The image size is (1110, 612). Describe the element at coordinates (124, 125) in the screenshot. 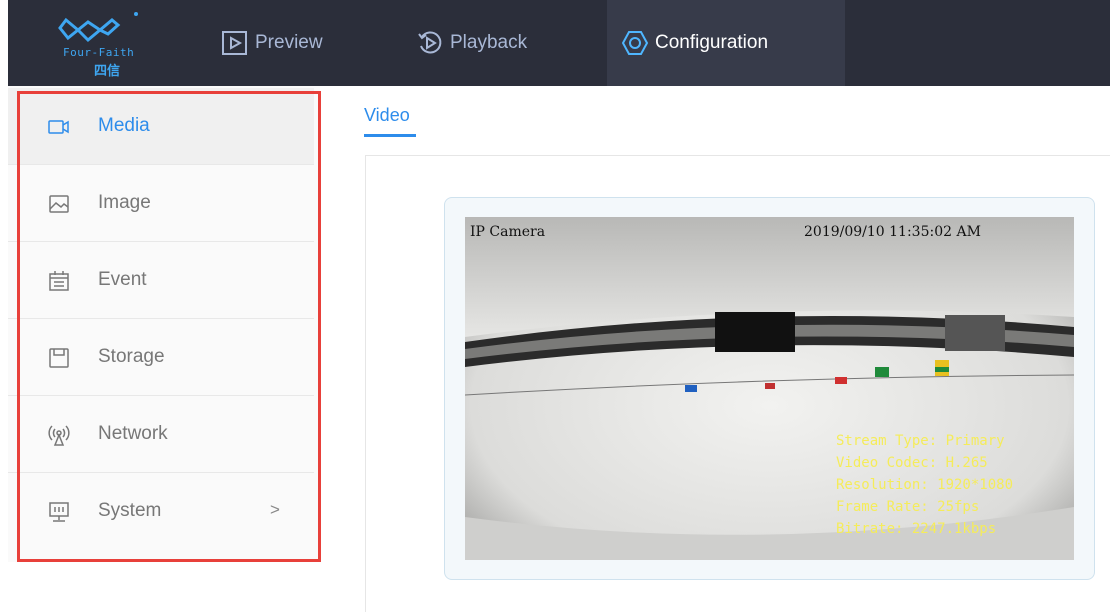

I see `sidebar-item-label: Media` at that location.